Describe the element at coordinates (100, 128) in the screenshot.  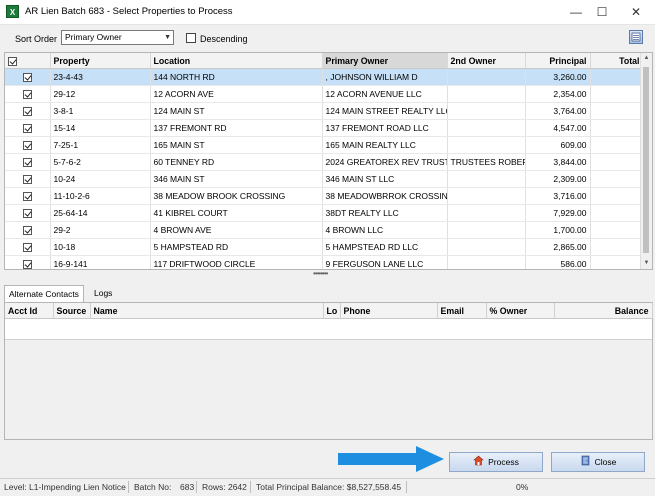
I see `cell-property: 15-14` at that location.